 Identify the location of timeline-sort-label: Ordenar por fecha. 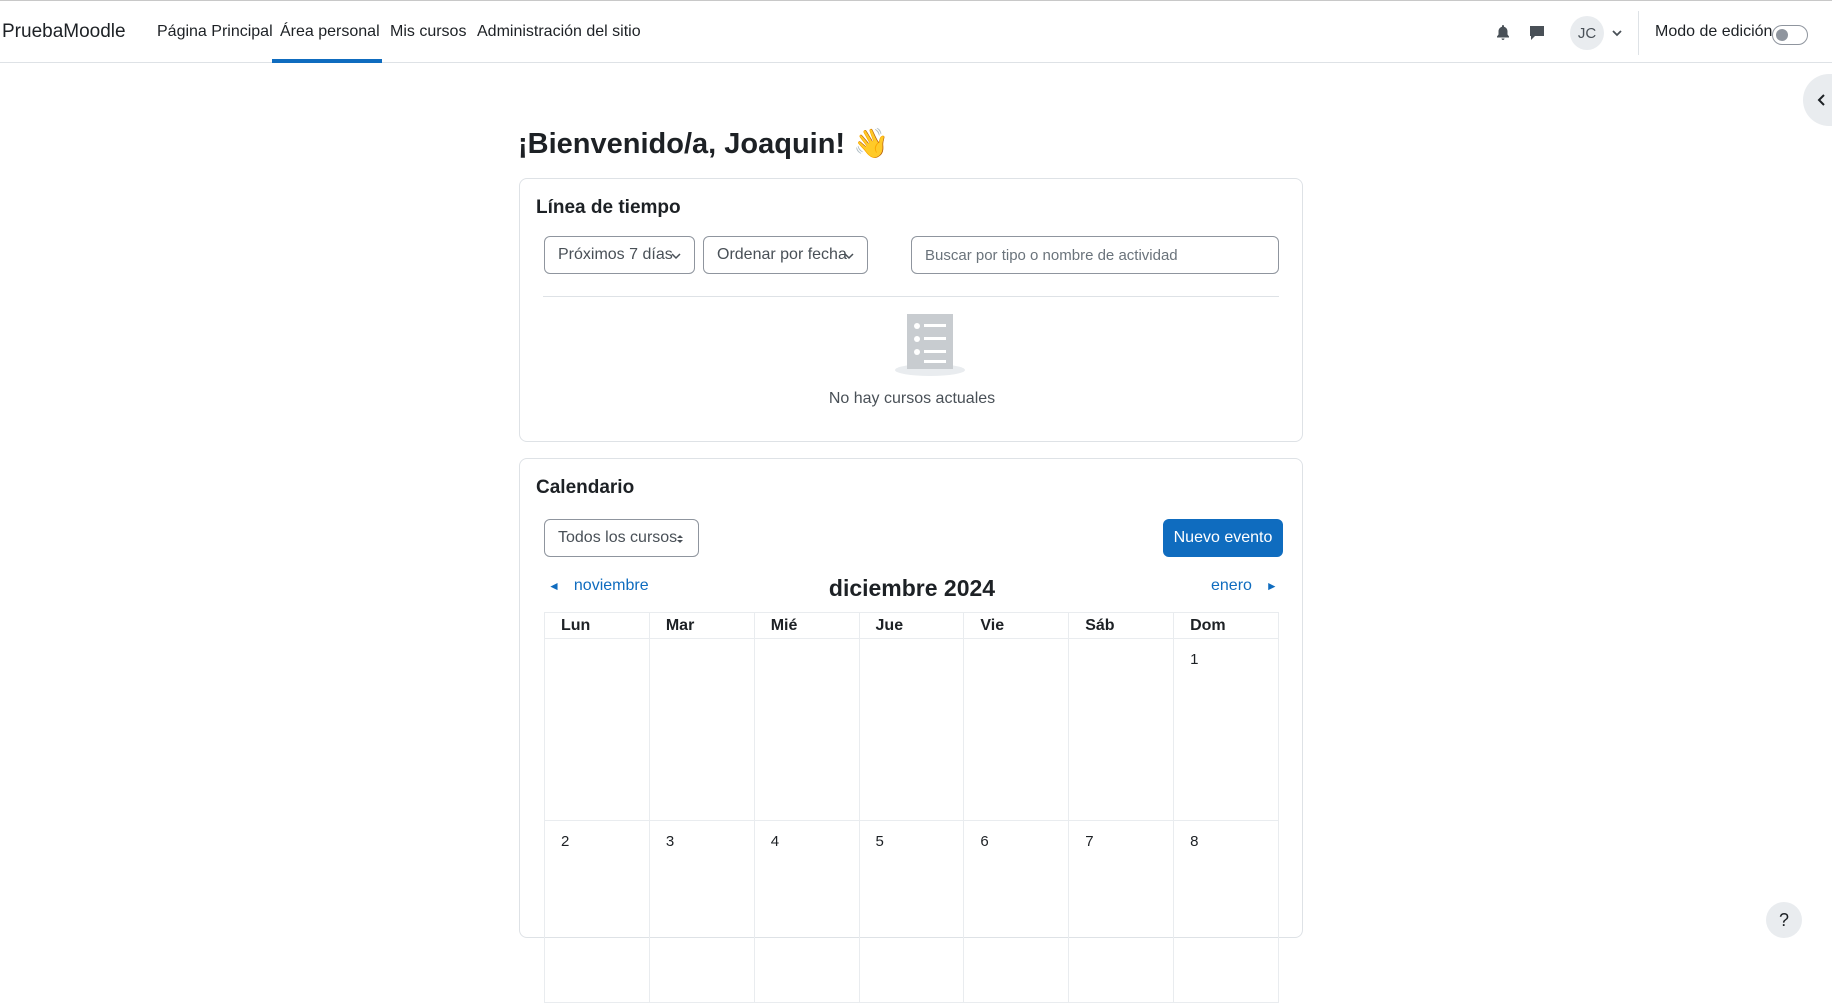
(782, 254).